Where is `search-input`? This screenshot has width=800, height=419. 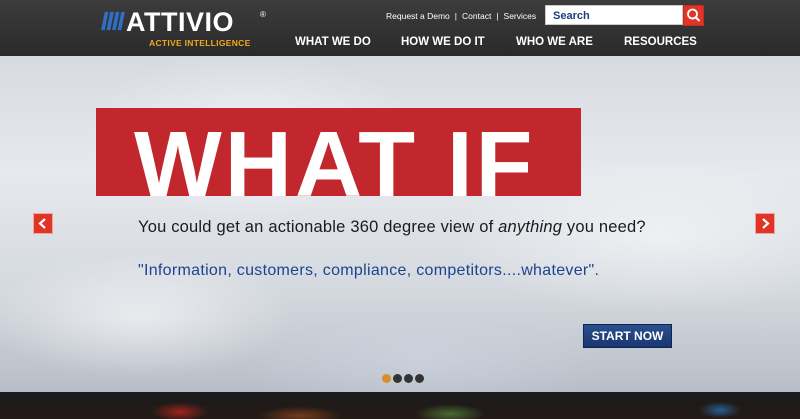 search-input is located at coordinates (614, 16).